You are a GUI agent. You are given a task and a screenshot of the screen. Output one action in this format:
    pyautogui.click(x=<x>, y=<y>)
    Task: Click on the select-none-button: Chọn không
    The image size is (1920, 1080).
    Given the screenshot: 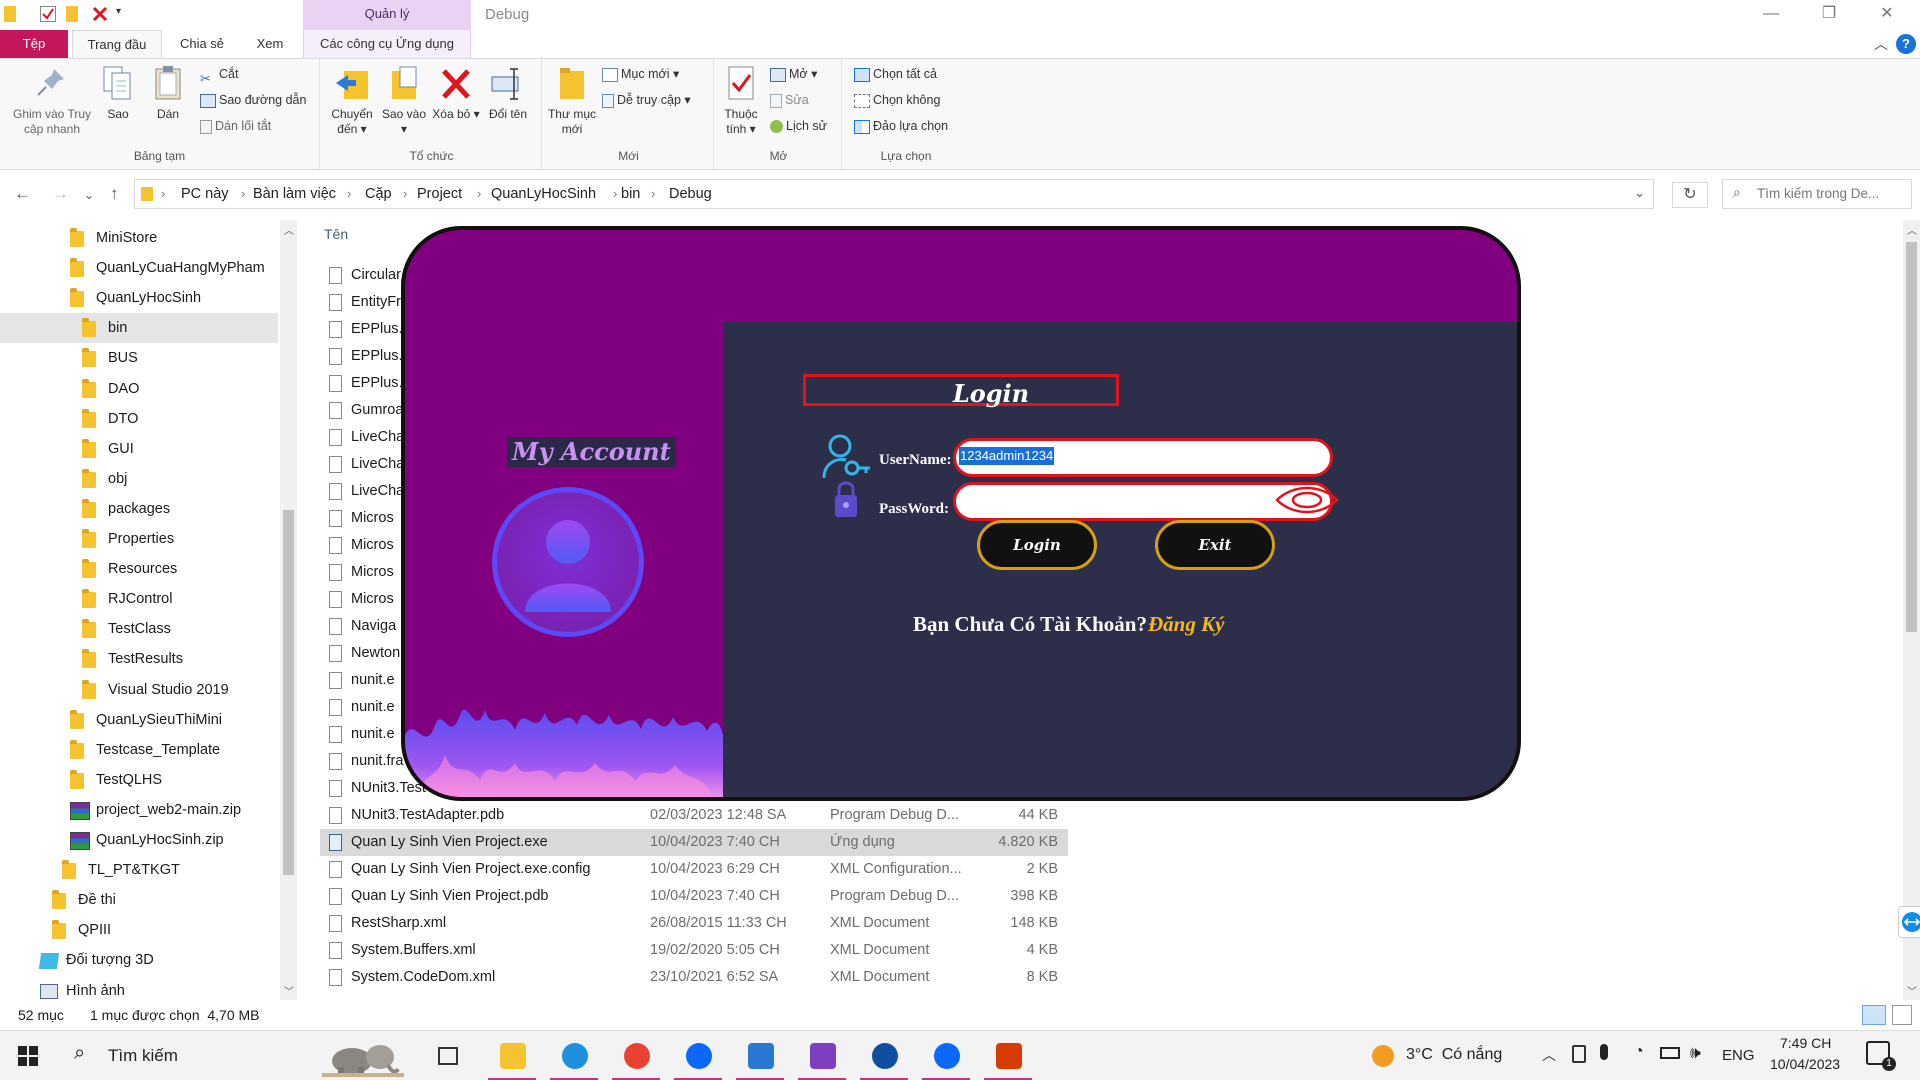 What is the action you would take?
    pyautogui.click(x=897, y=100)
    